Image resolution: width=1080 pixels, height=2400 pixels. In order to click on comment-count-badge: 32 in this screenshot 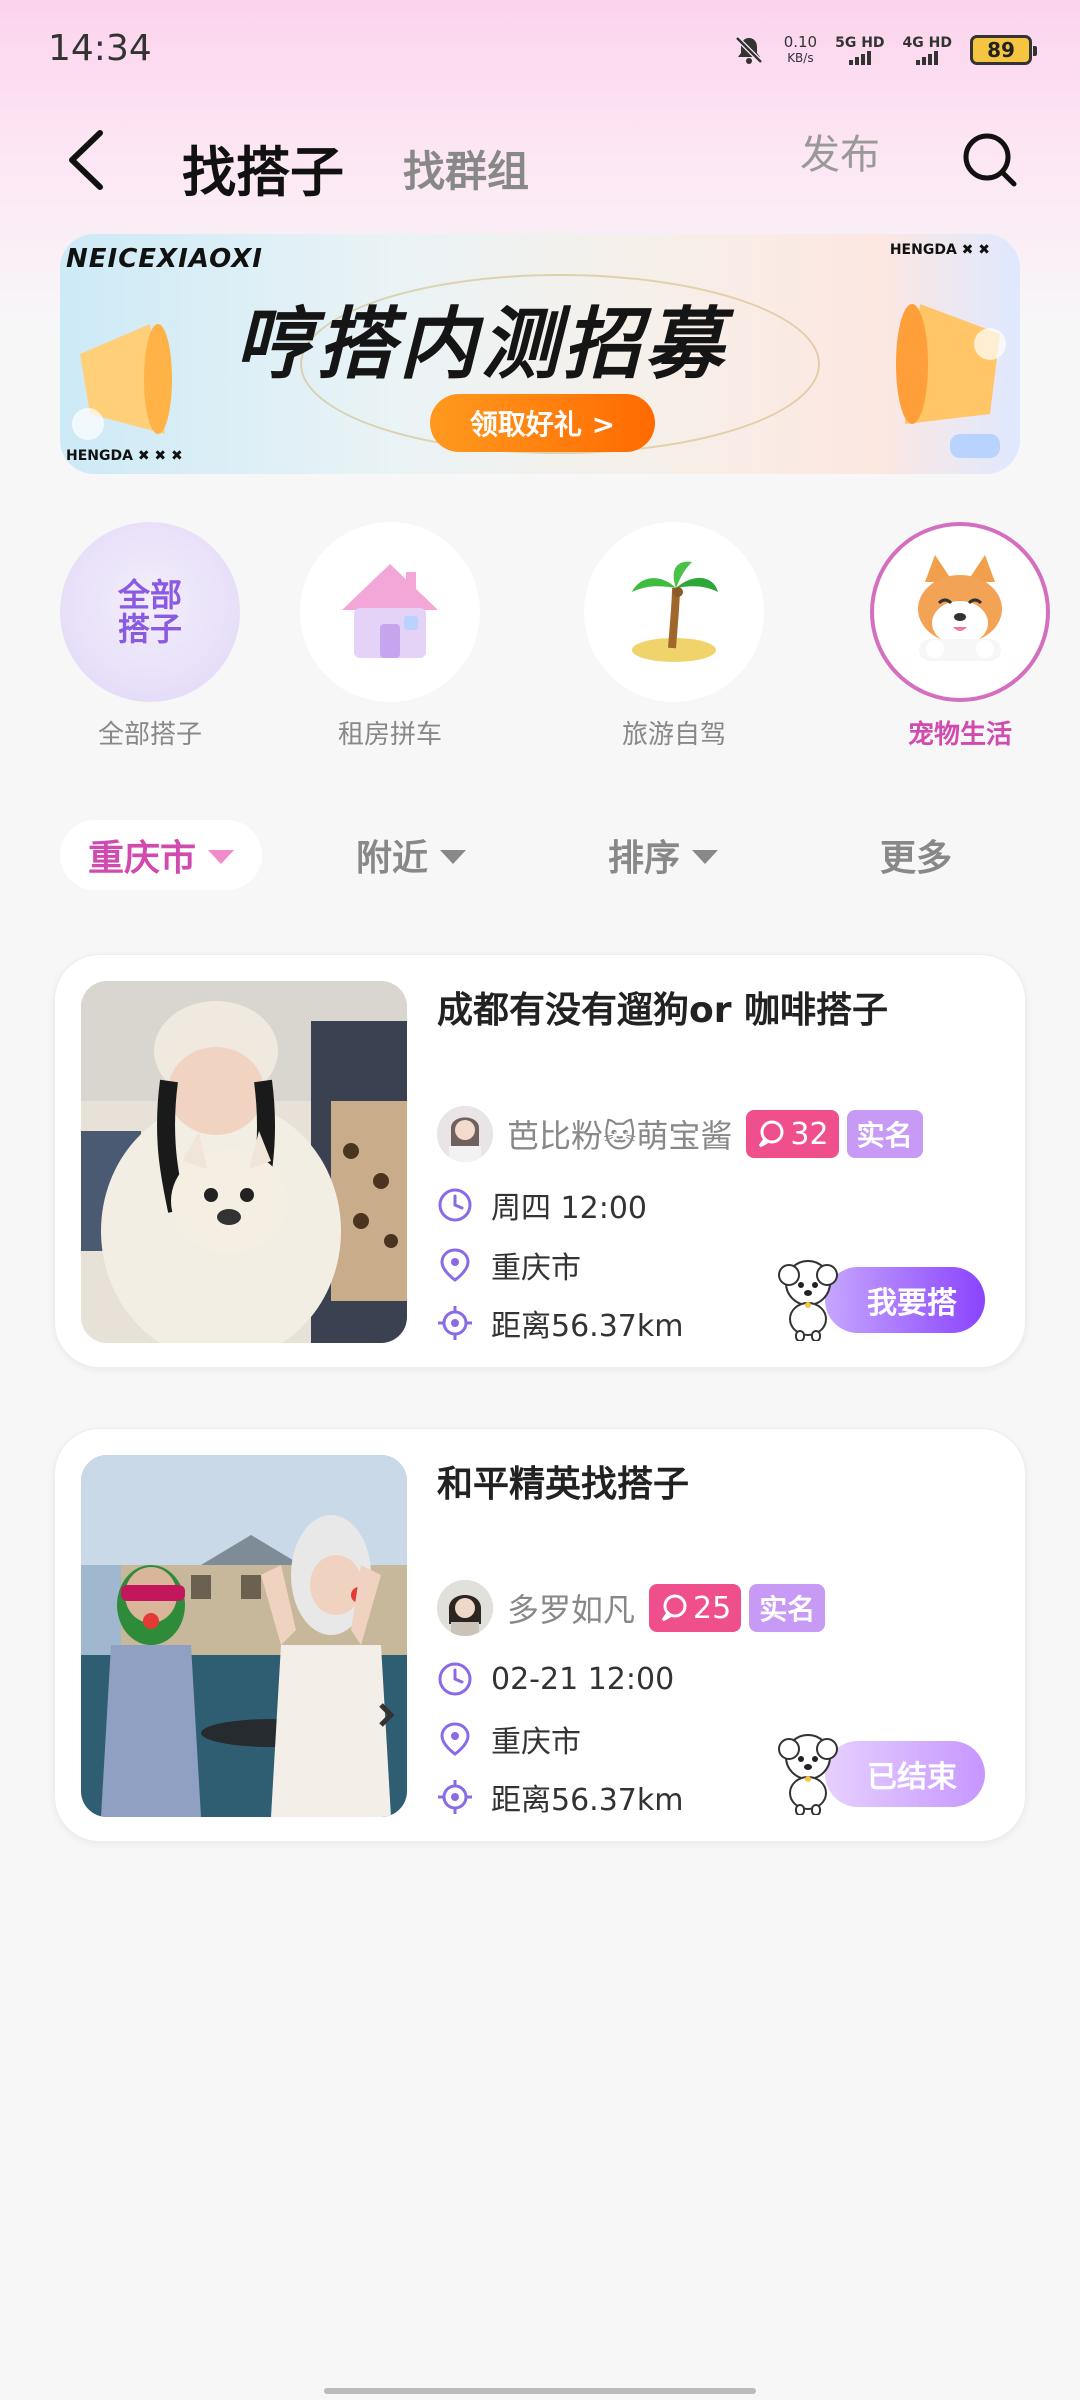, I will do `click(792, 1134)`.